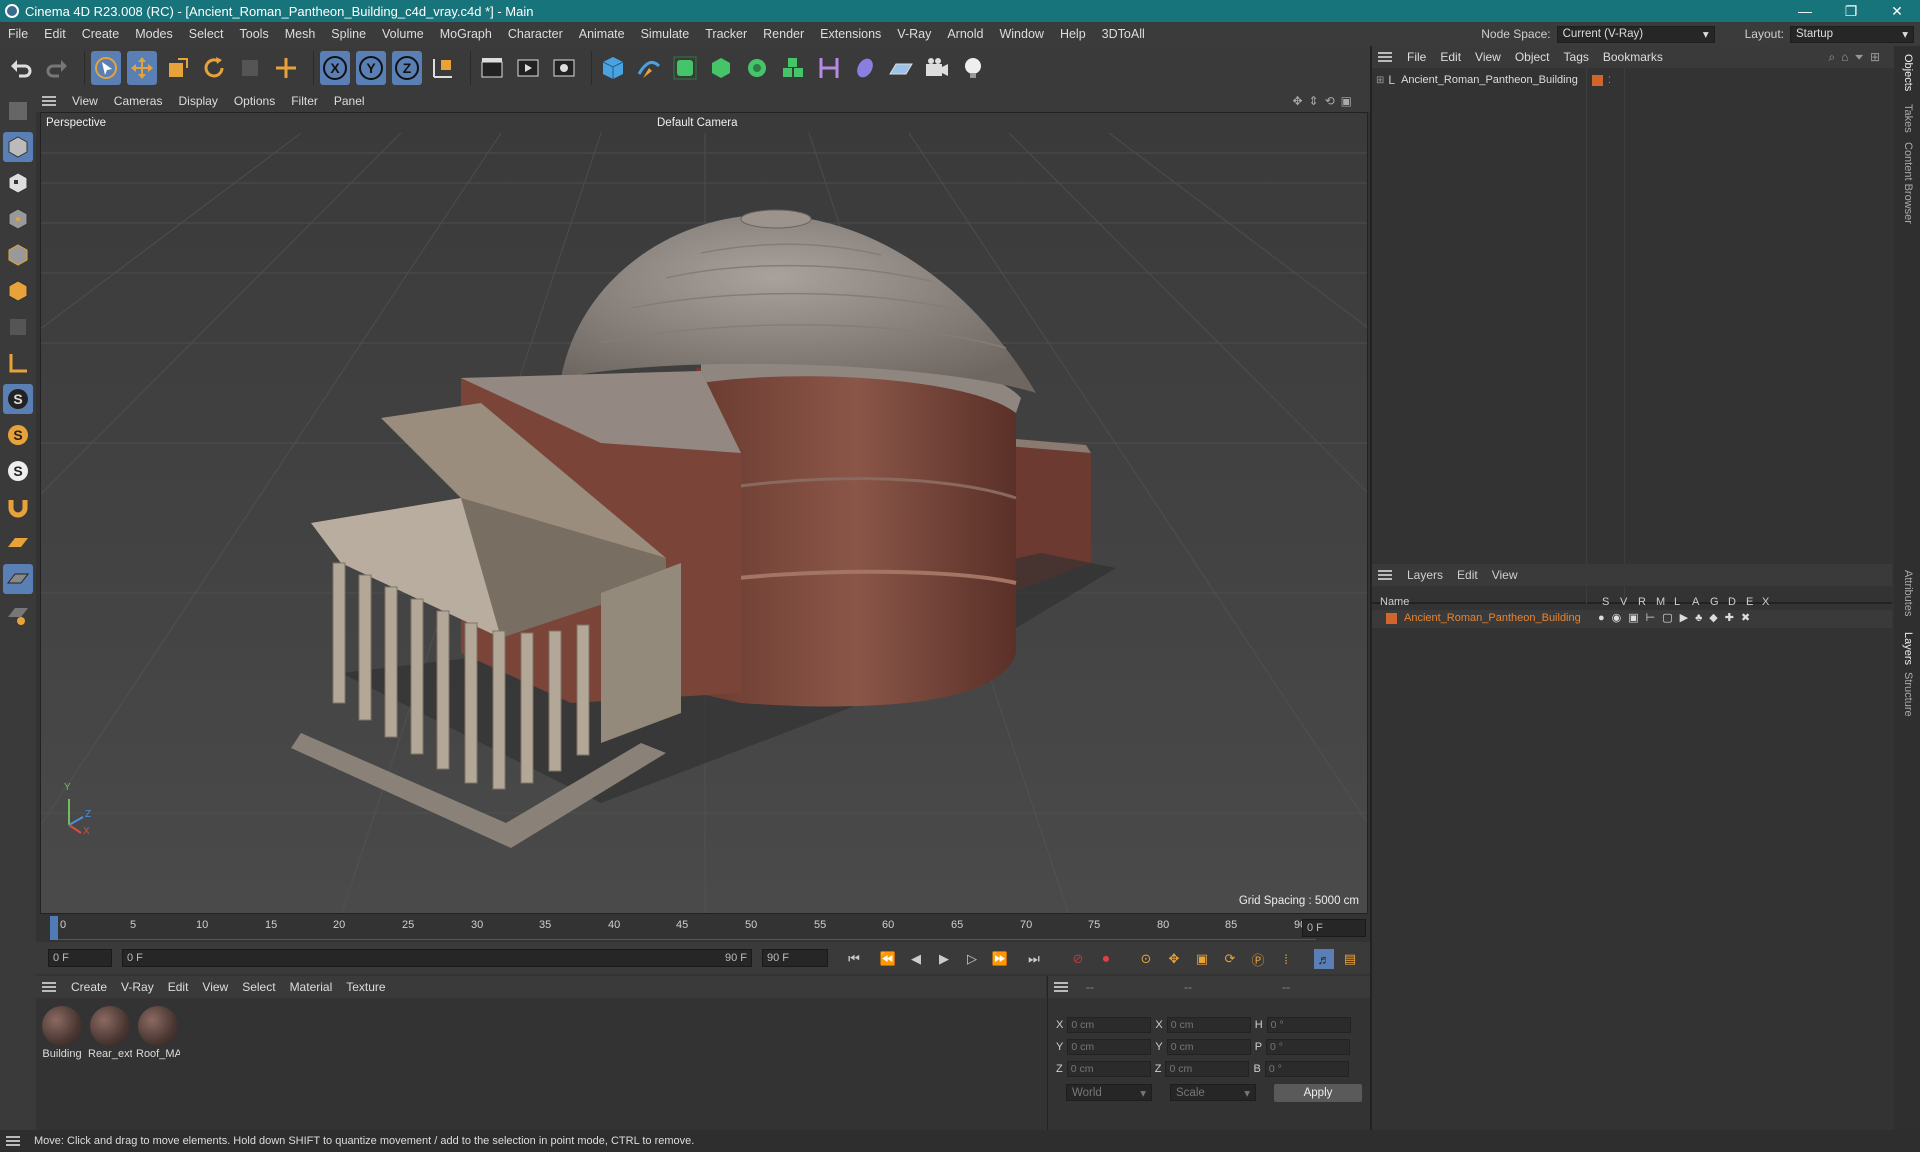  I want to click on field-button, so click(865, 68).